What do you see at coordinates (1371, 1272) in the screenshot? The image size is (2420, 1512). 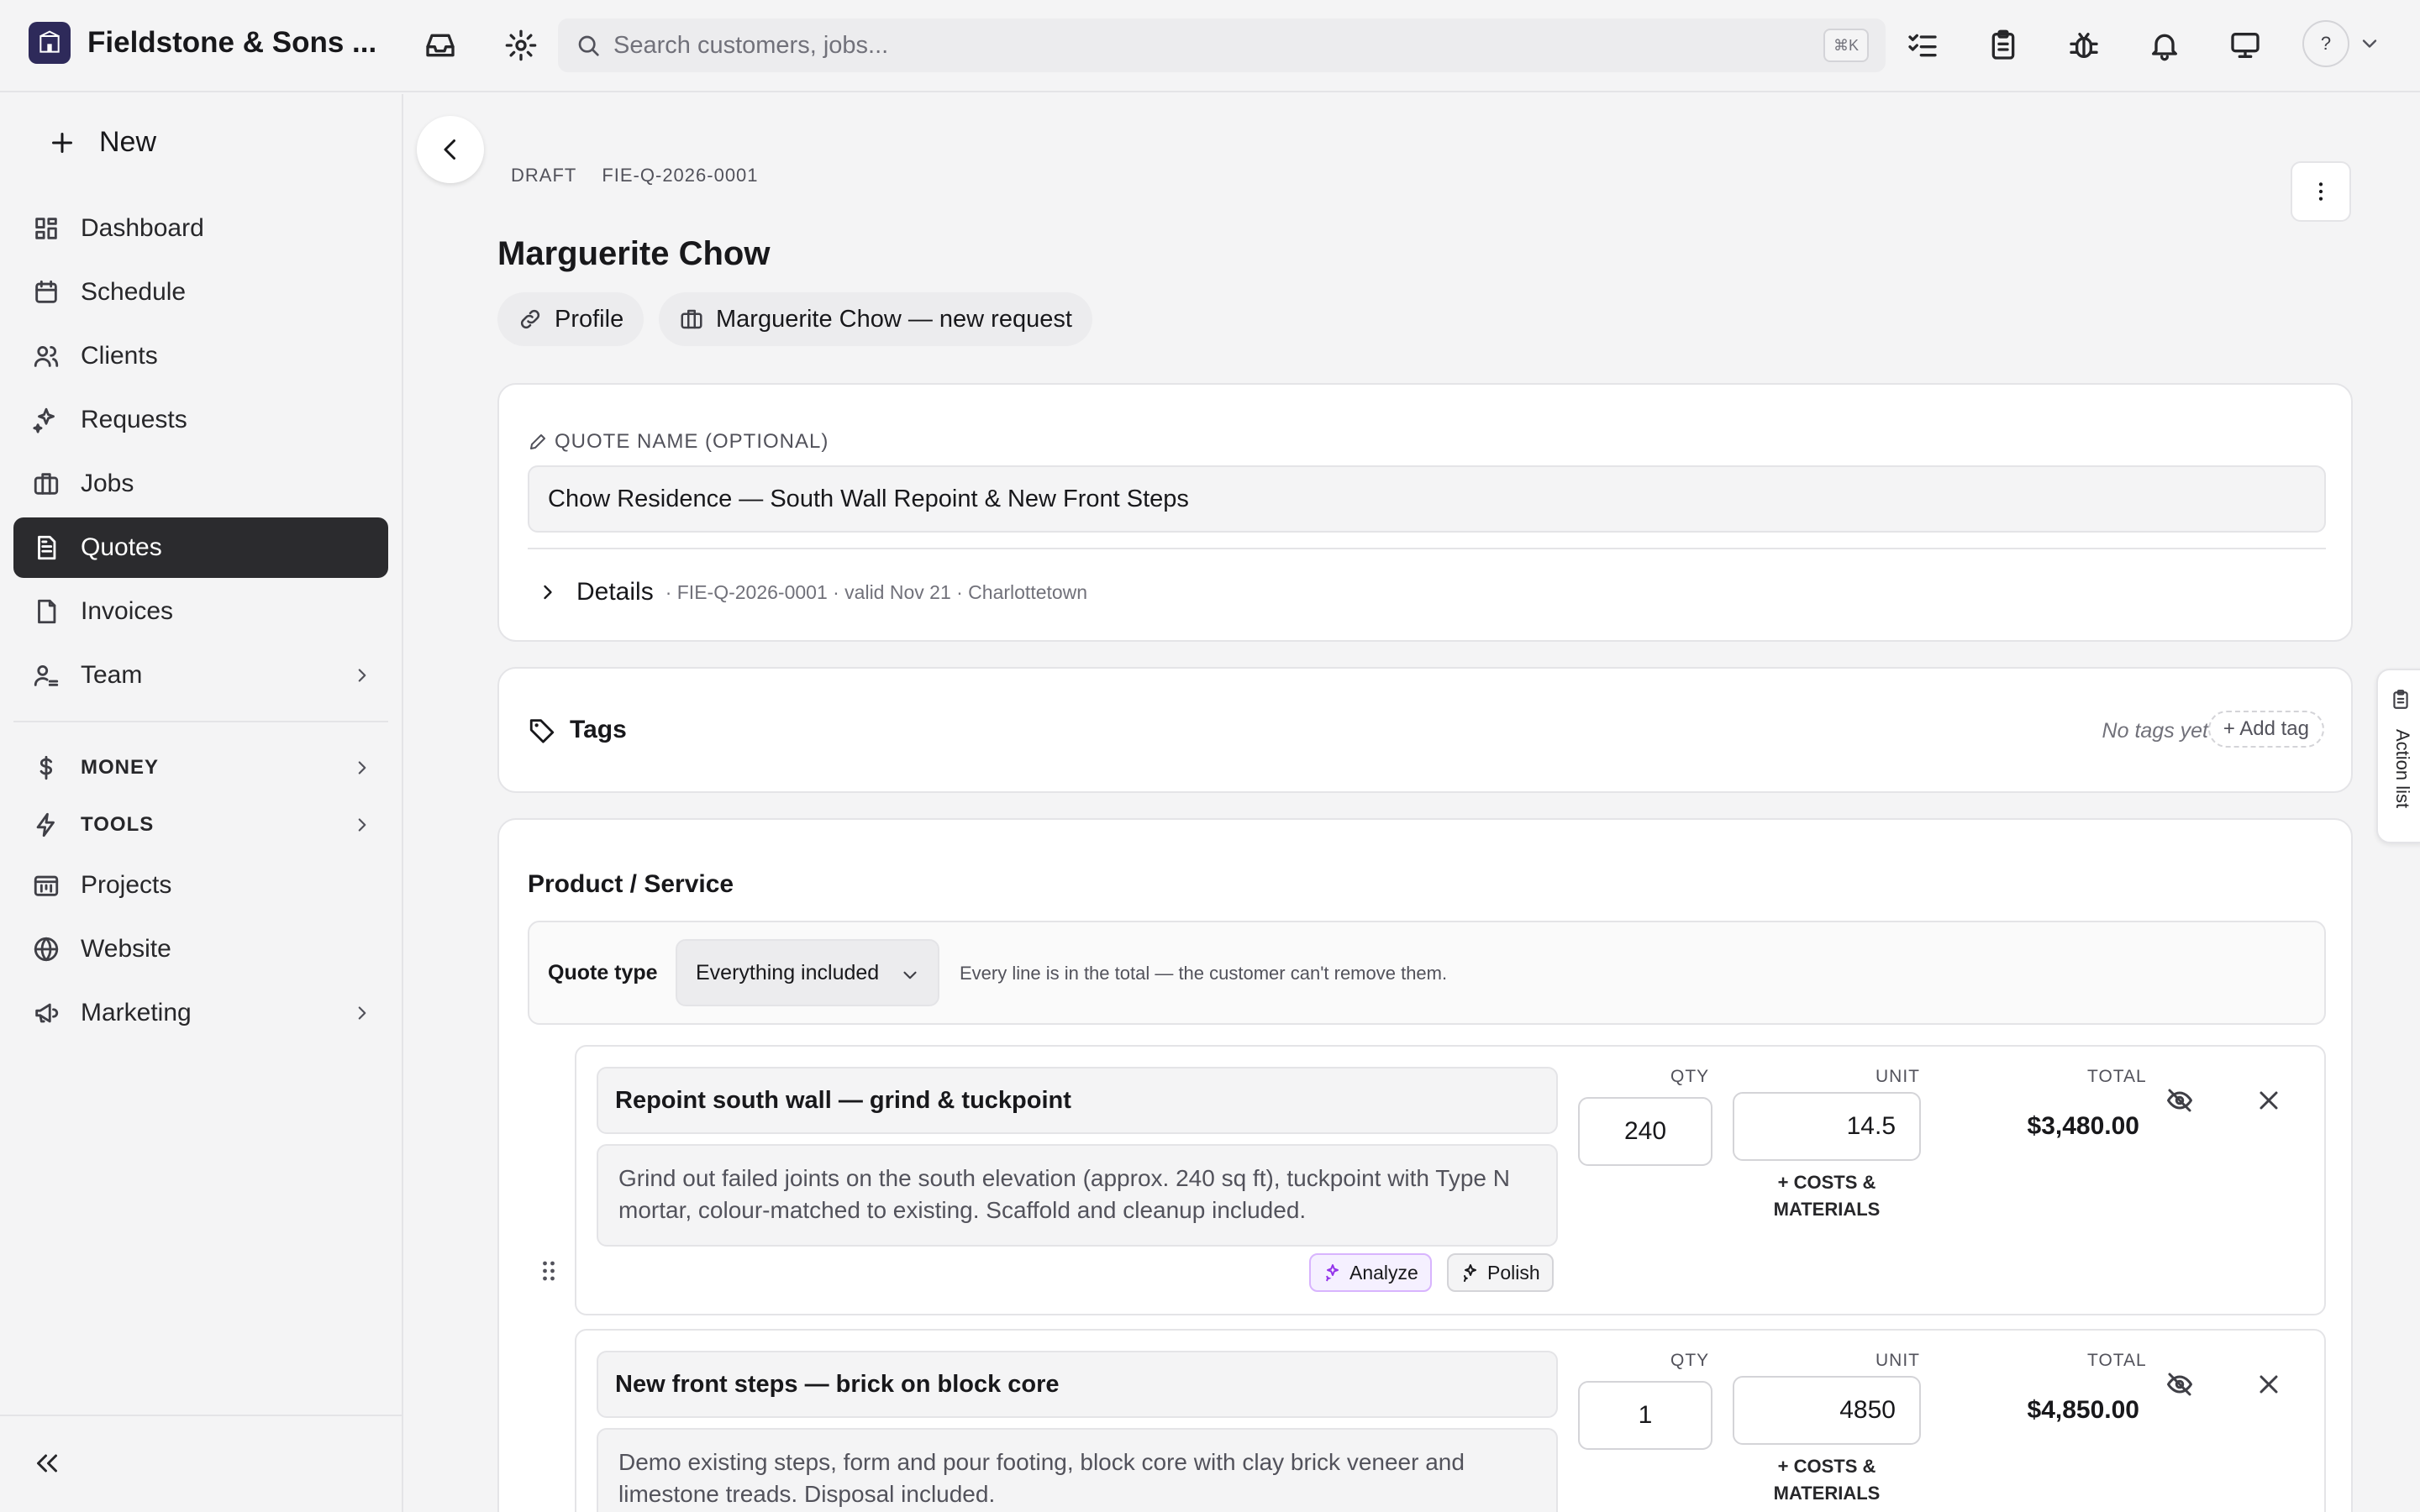 I see `analyze-button: Analyze` at bounding box center [1371, 1272].